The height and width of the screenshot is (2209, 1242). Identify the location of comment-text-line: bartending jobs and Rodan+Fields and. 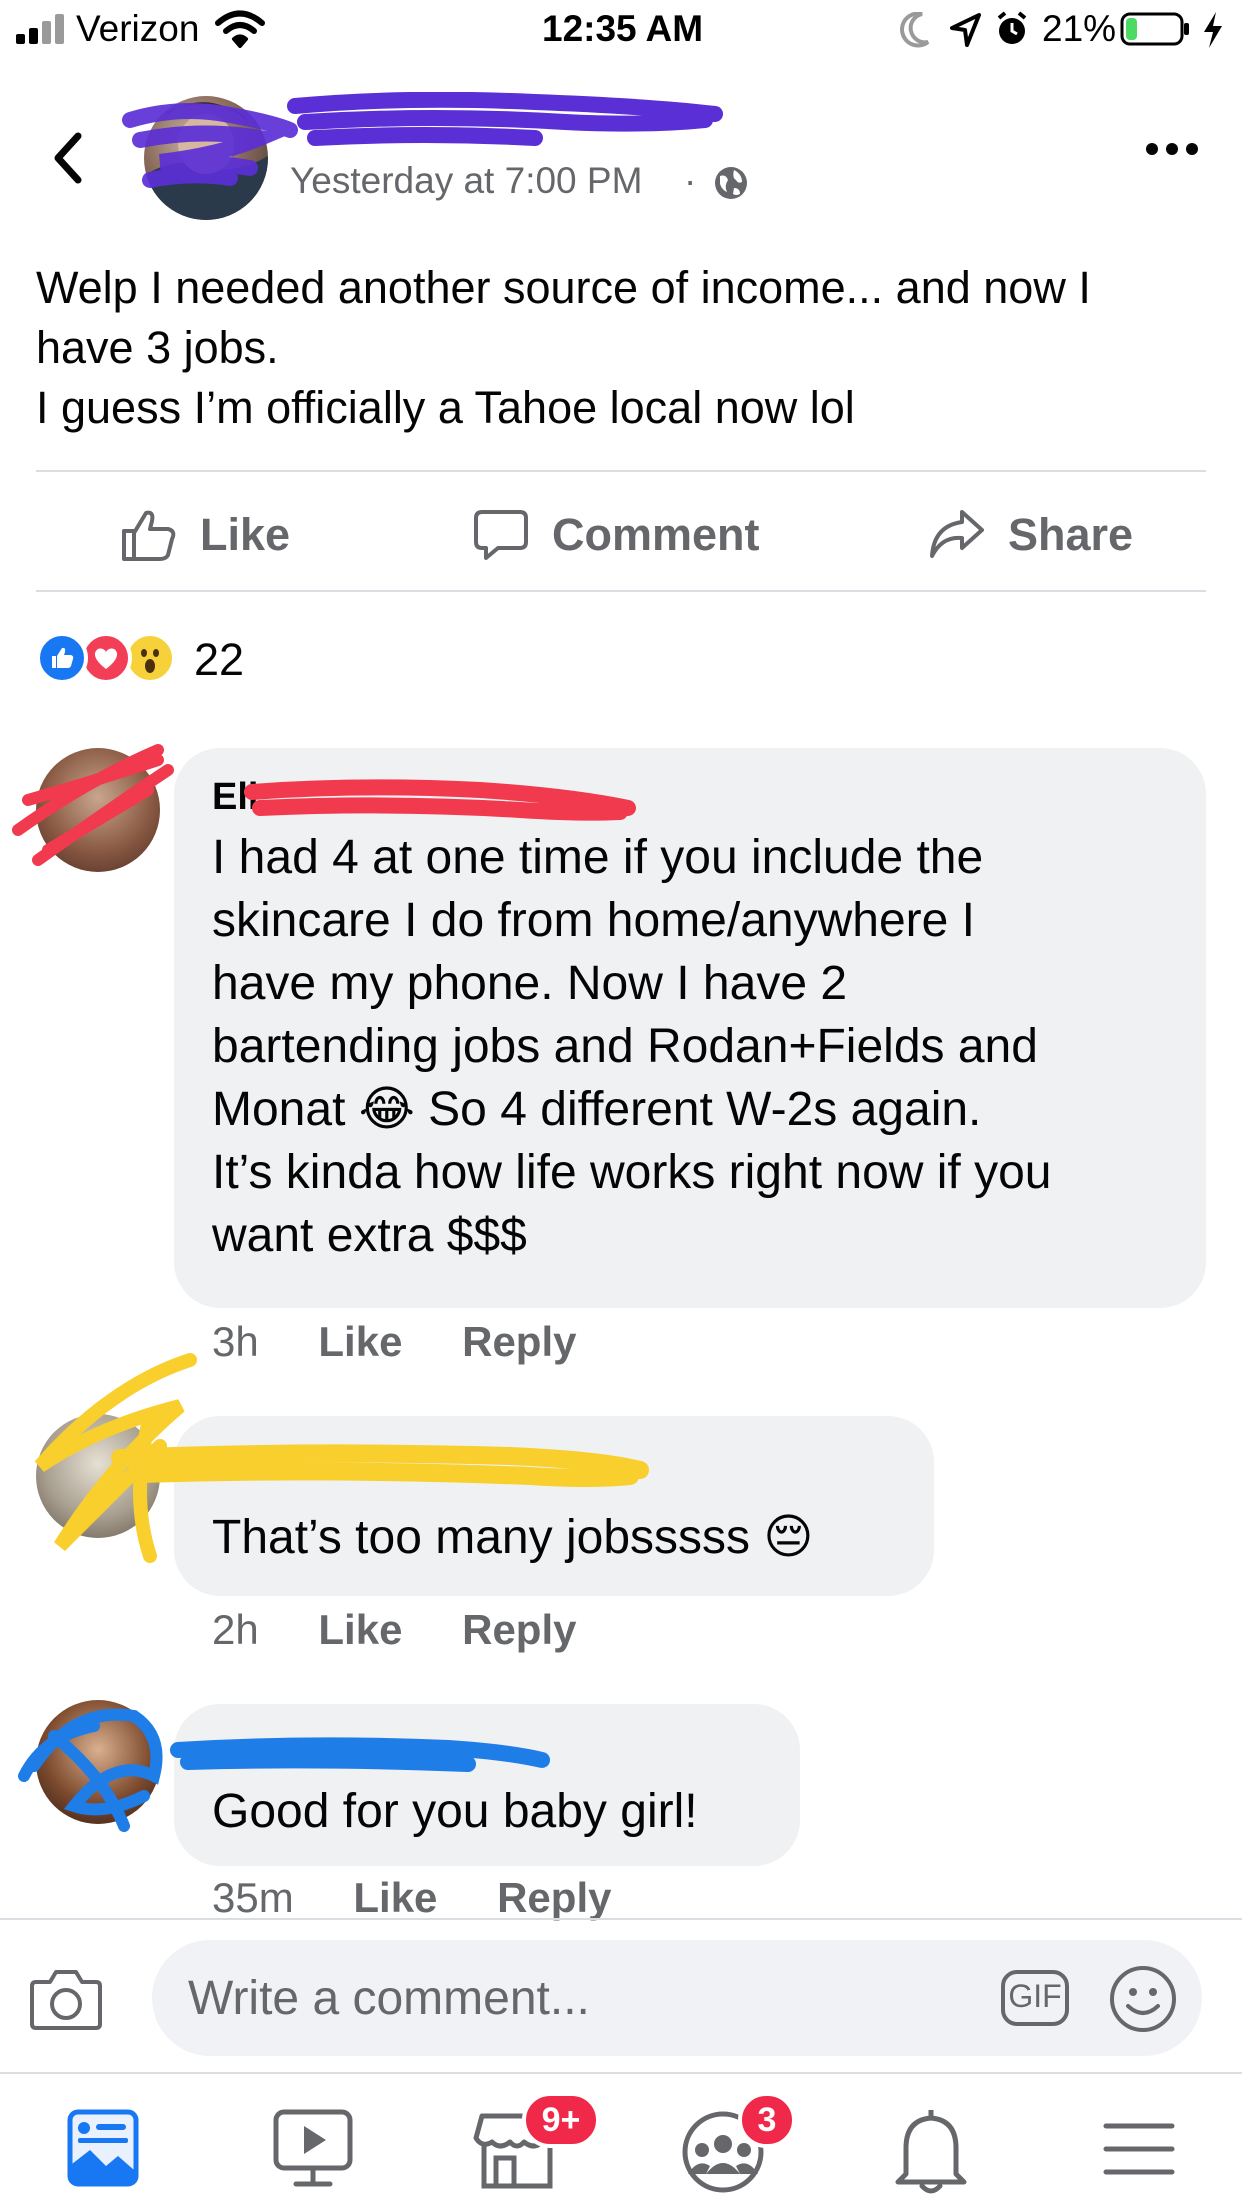
(625, 1046).